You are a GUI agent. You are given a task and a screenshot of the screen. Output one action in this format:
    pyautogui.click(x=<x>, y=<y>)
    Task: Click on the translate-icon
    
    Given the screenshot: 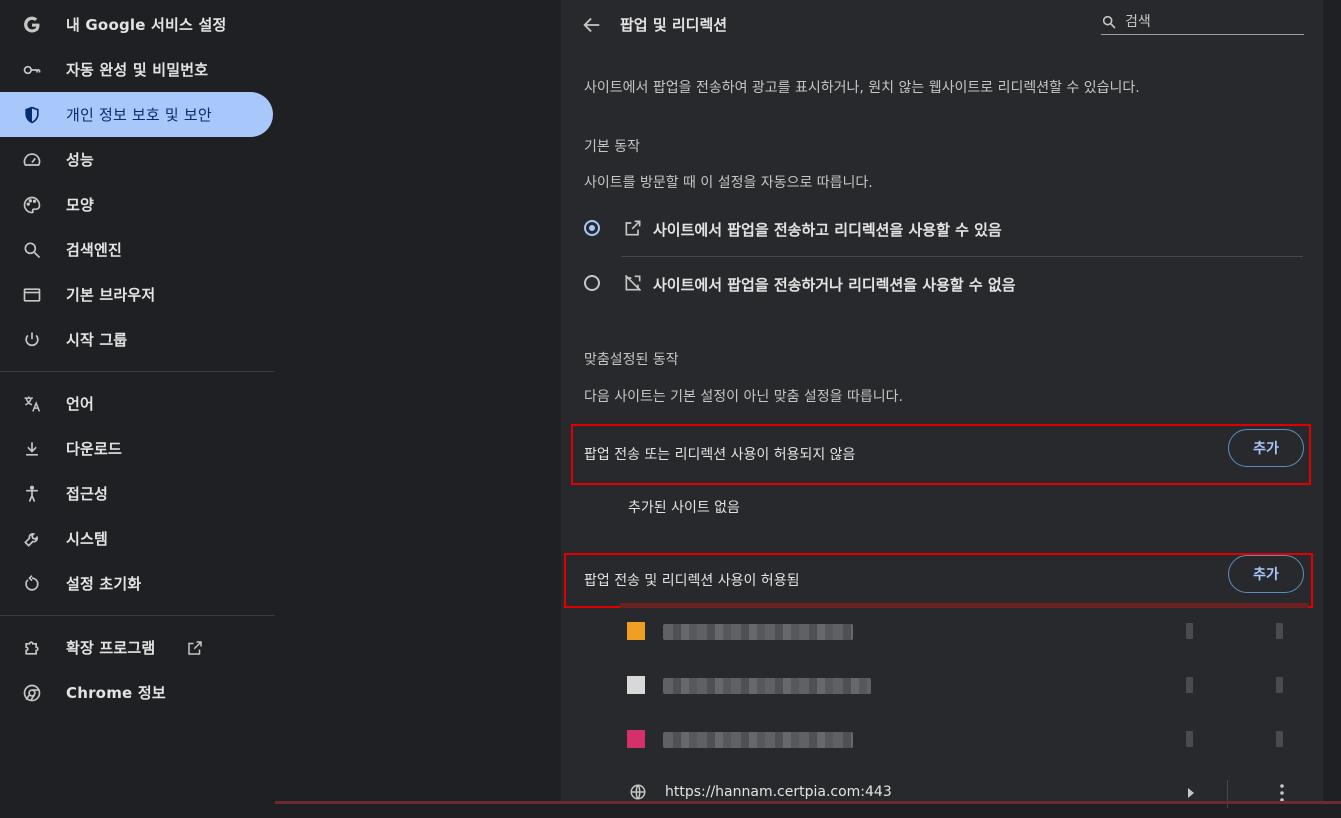 What is the action you would take?
    pyautogui.click(x=32, y=404)
    